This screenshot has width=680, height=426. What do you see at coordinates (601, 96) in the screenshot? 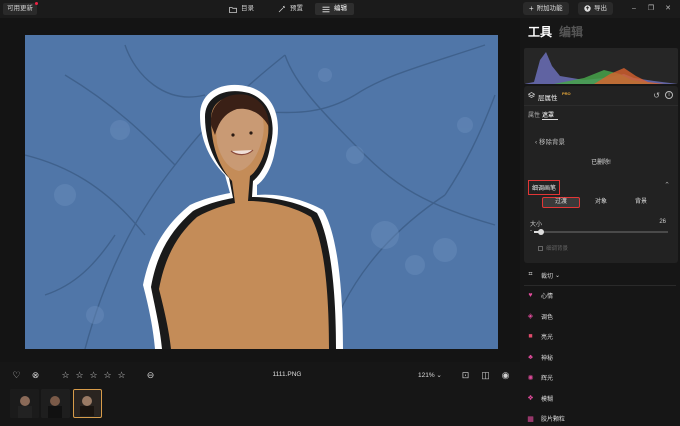
I see `layer-header: 层属性 PRO ↺ i` at bounding box center [601, 96].